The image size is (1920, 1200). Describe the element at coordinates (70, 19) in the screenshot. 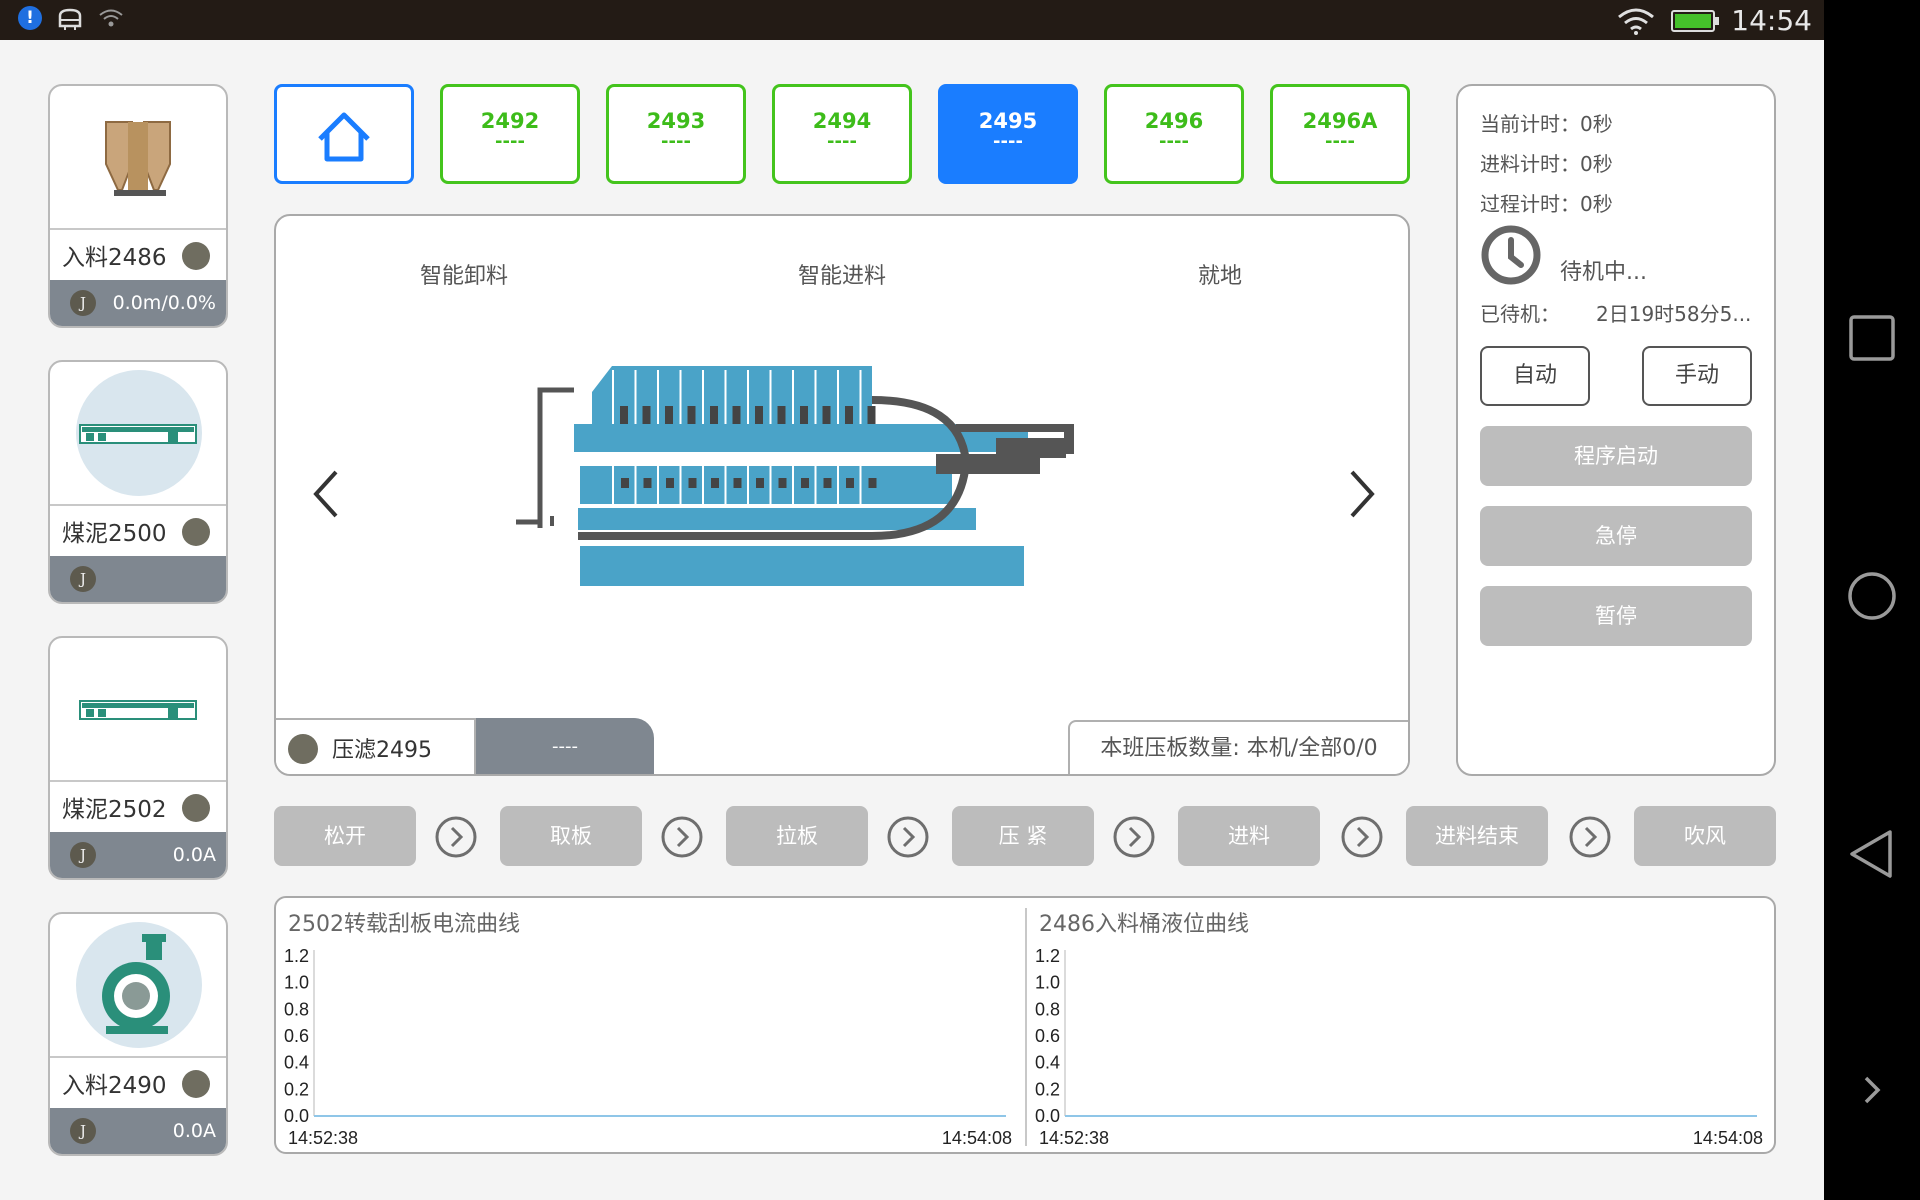

I see `android-debug-icon` at that location.